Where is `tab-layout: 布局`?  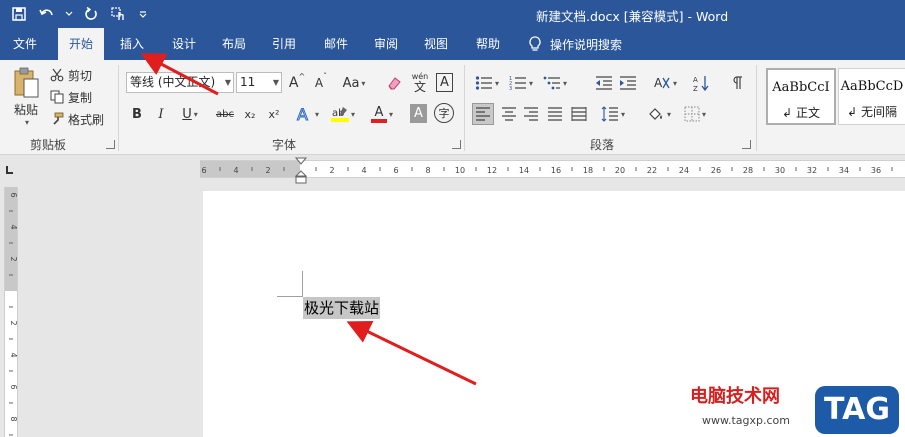
tab-layout: 布局 is located at coordinates (234, 44).